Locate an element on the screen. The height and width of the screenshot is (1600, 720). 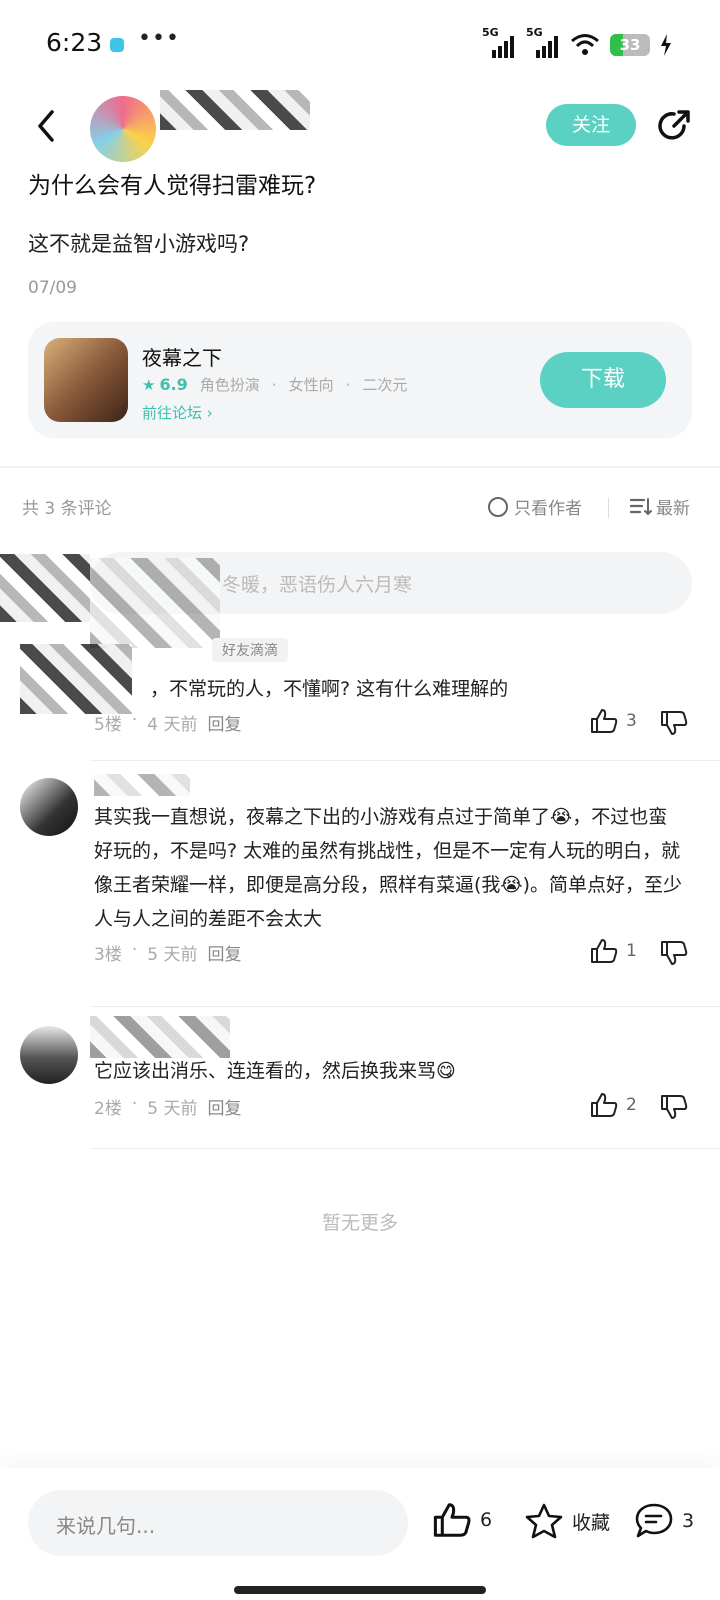
author-avatar is located at coordinates (123, 129).